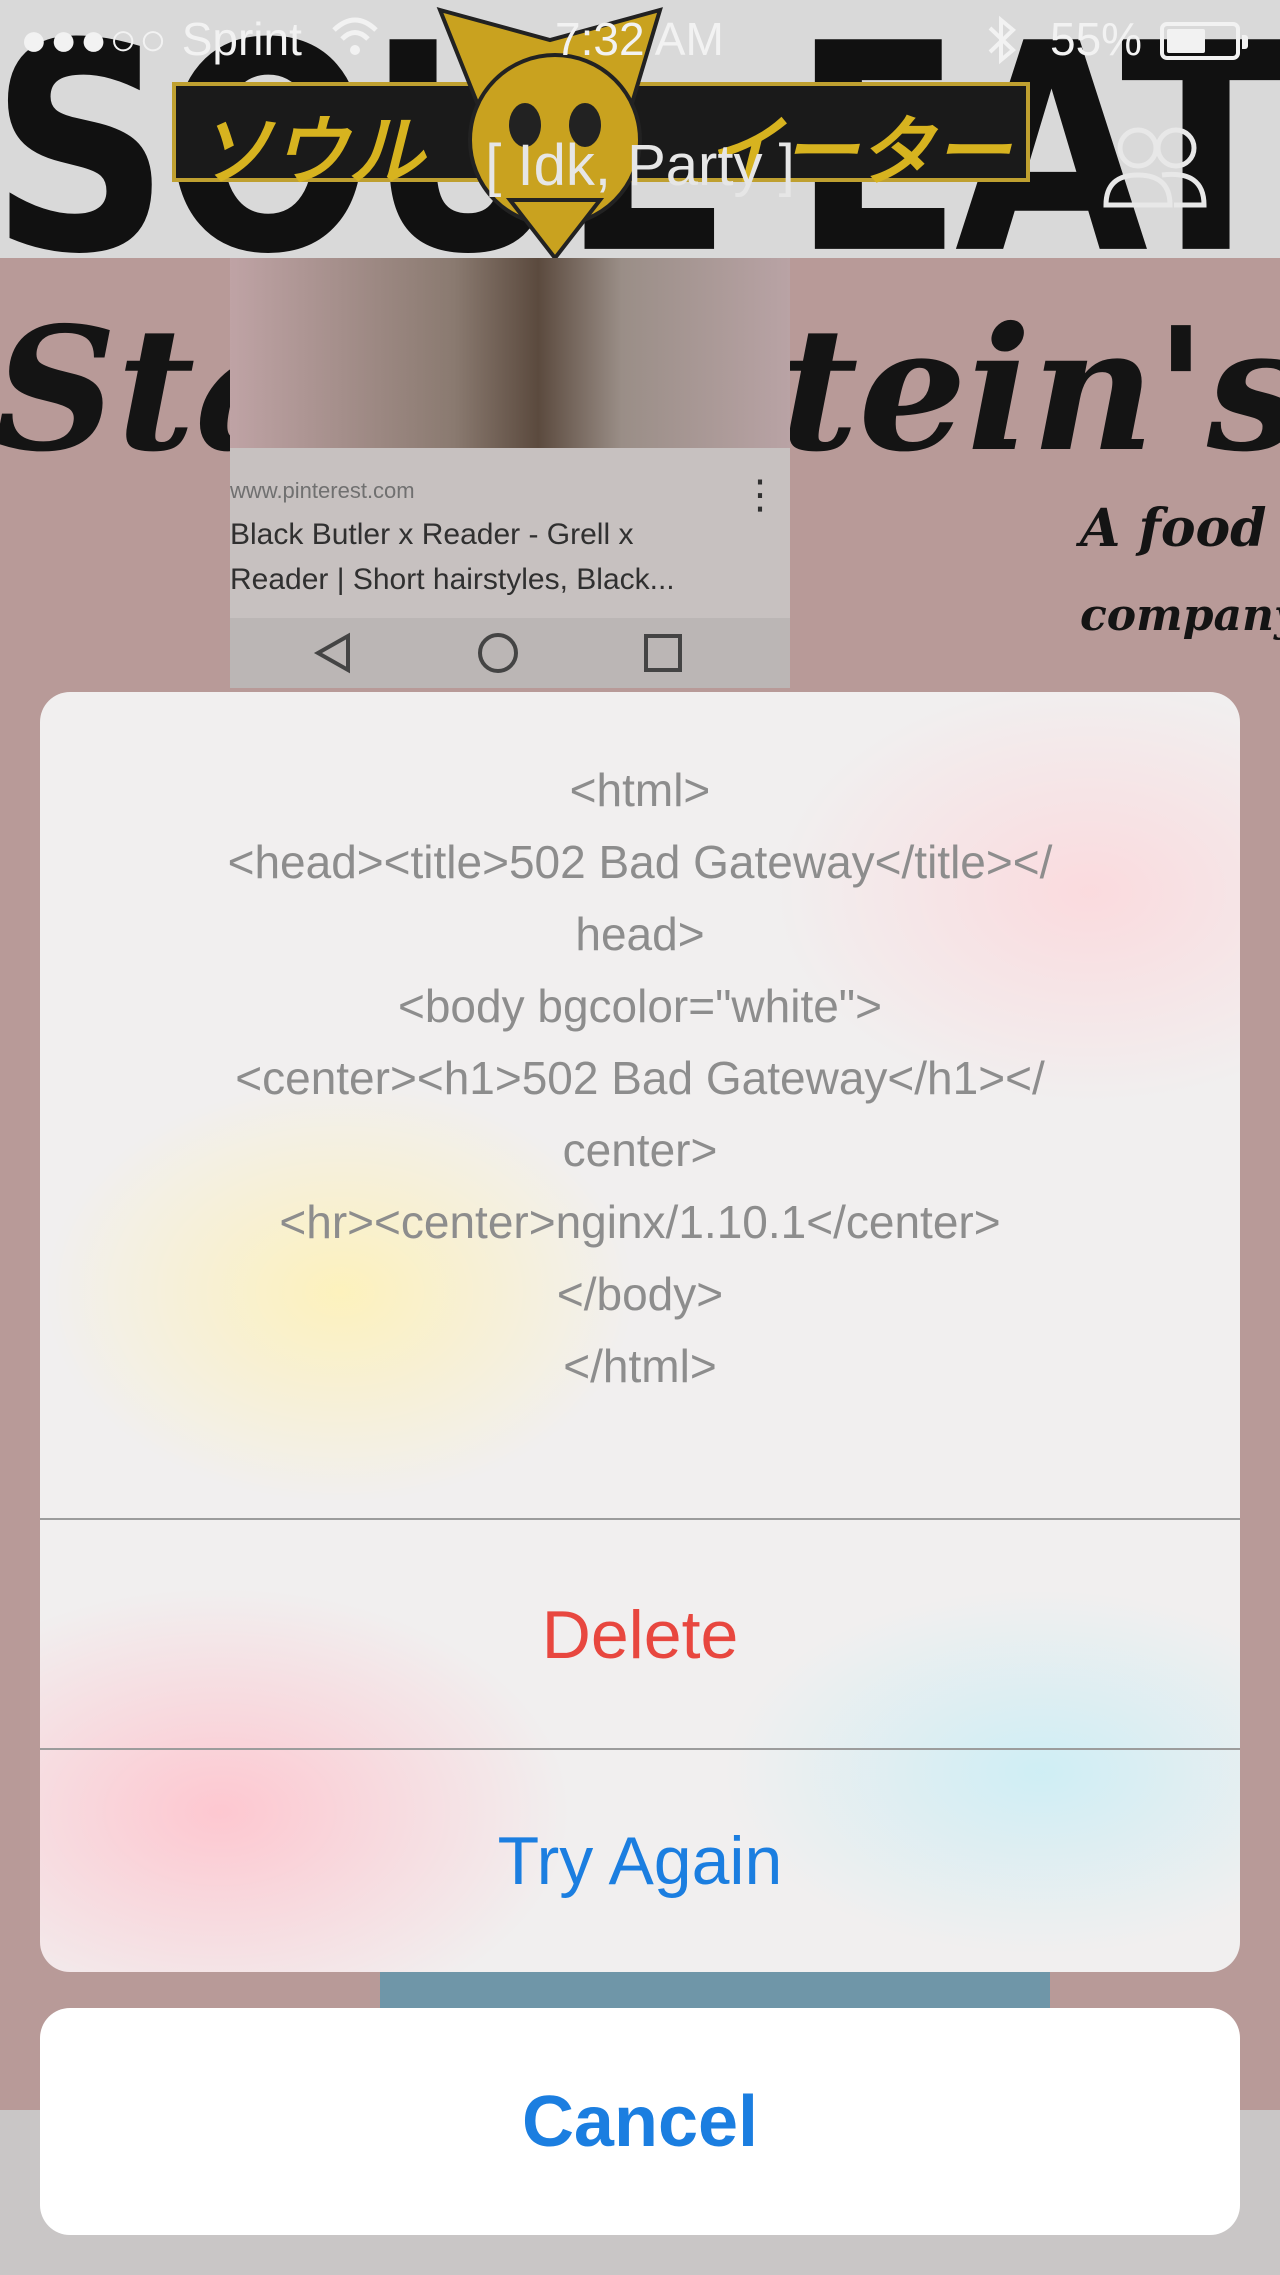 This screenshot has width=1280, height=2275. Describe the element at coordinates (310, 152) in the screenshot. I see `logo-katakana-left: ソウル` at that location.